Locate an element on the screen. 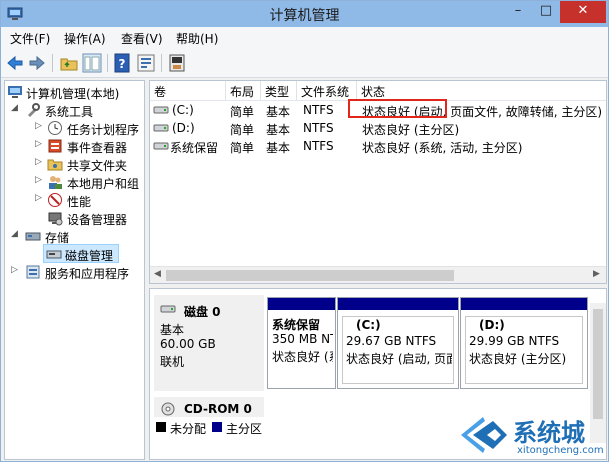 Image resolution: width=609 pixels, height=462 pixels. legend-unallocated: 未分配 is located at coordinates (188, 429).